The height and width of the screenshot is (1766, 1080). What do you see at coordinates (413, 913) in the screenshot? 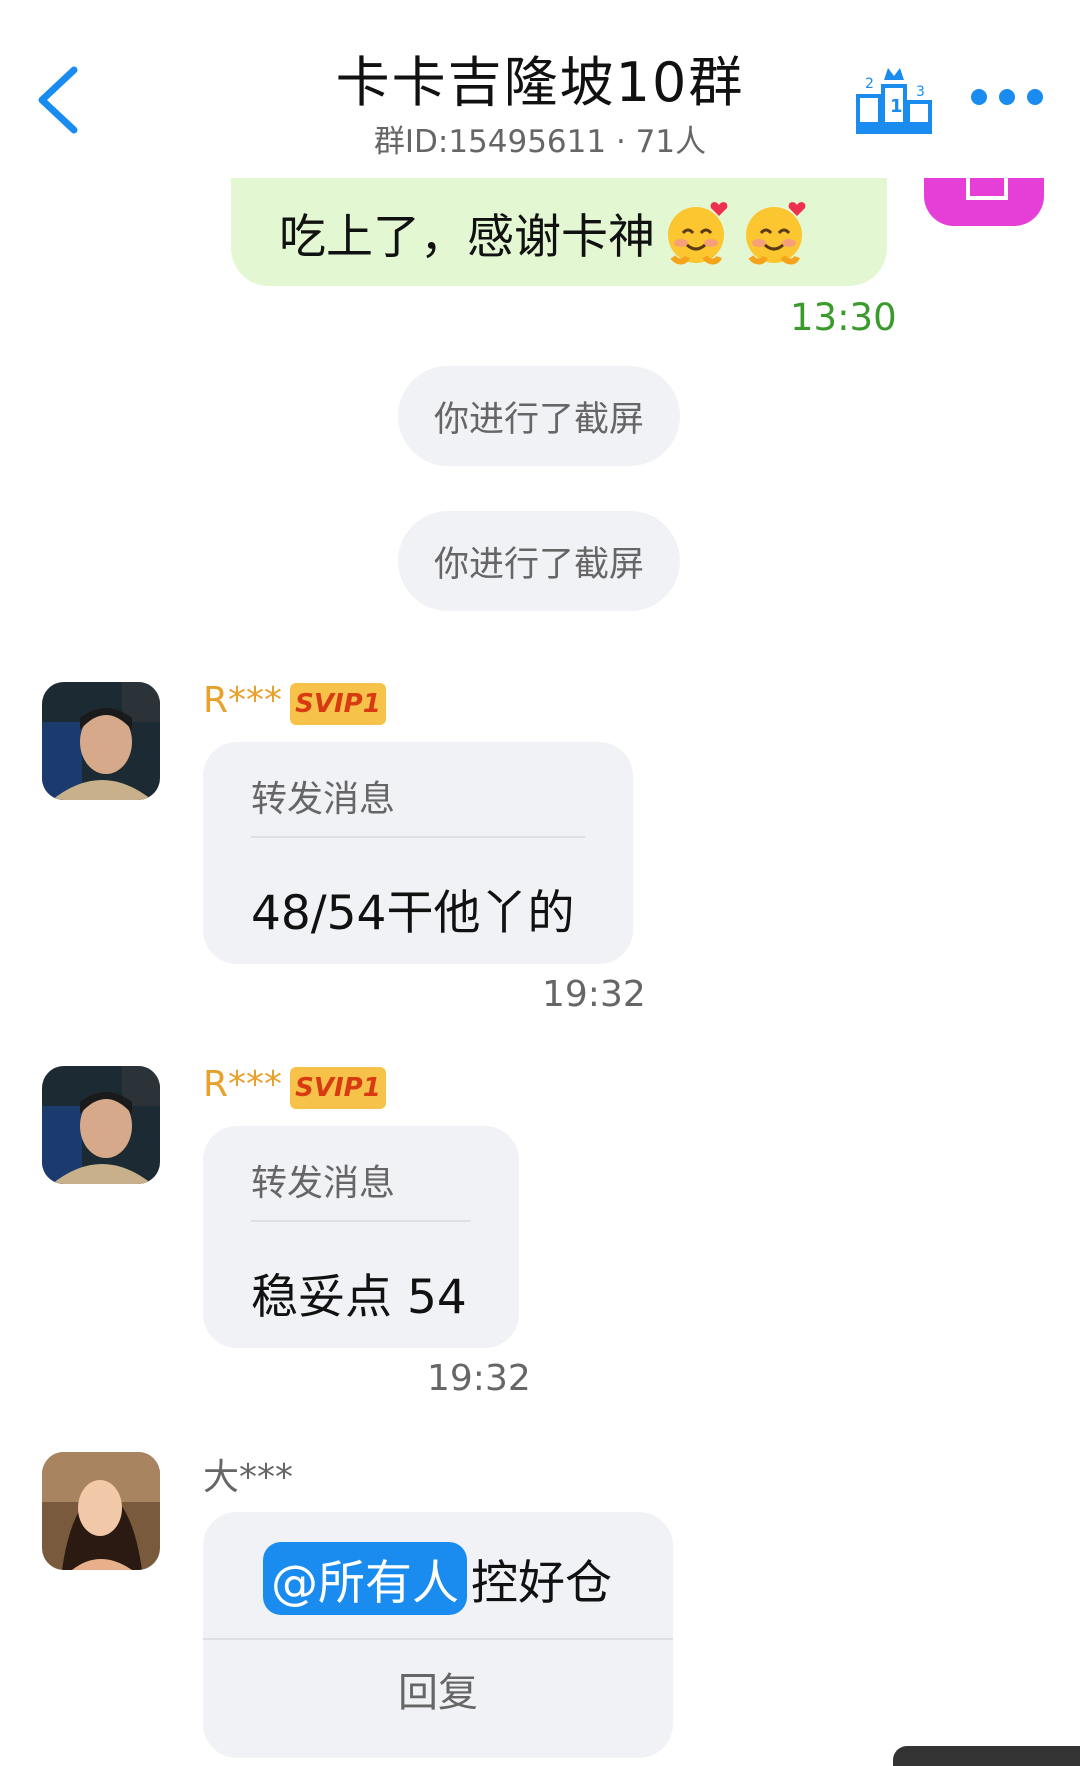
I see `message-text: 48/54干他丫的` at bounding box center [413, 913].